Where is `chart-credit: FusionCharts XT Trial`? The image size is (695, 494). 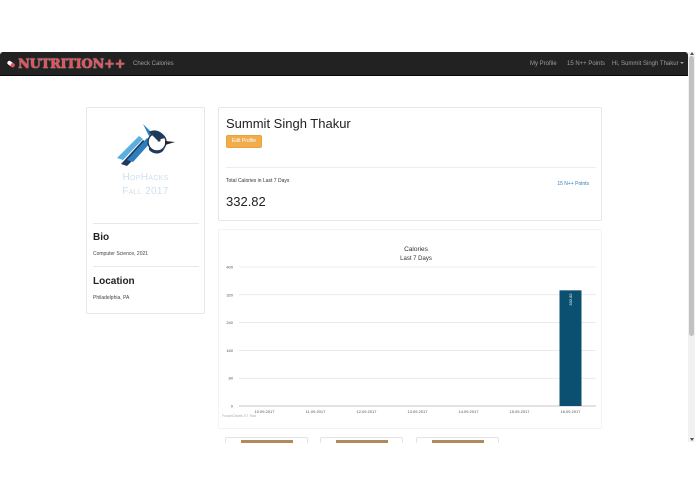 chart-credit: FusionCharts XT Trial is located at coordinates (239, 416).